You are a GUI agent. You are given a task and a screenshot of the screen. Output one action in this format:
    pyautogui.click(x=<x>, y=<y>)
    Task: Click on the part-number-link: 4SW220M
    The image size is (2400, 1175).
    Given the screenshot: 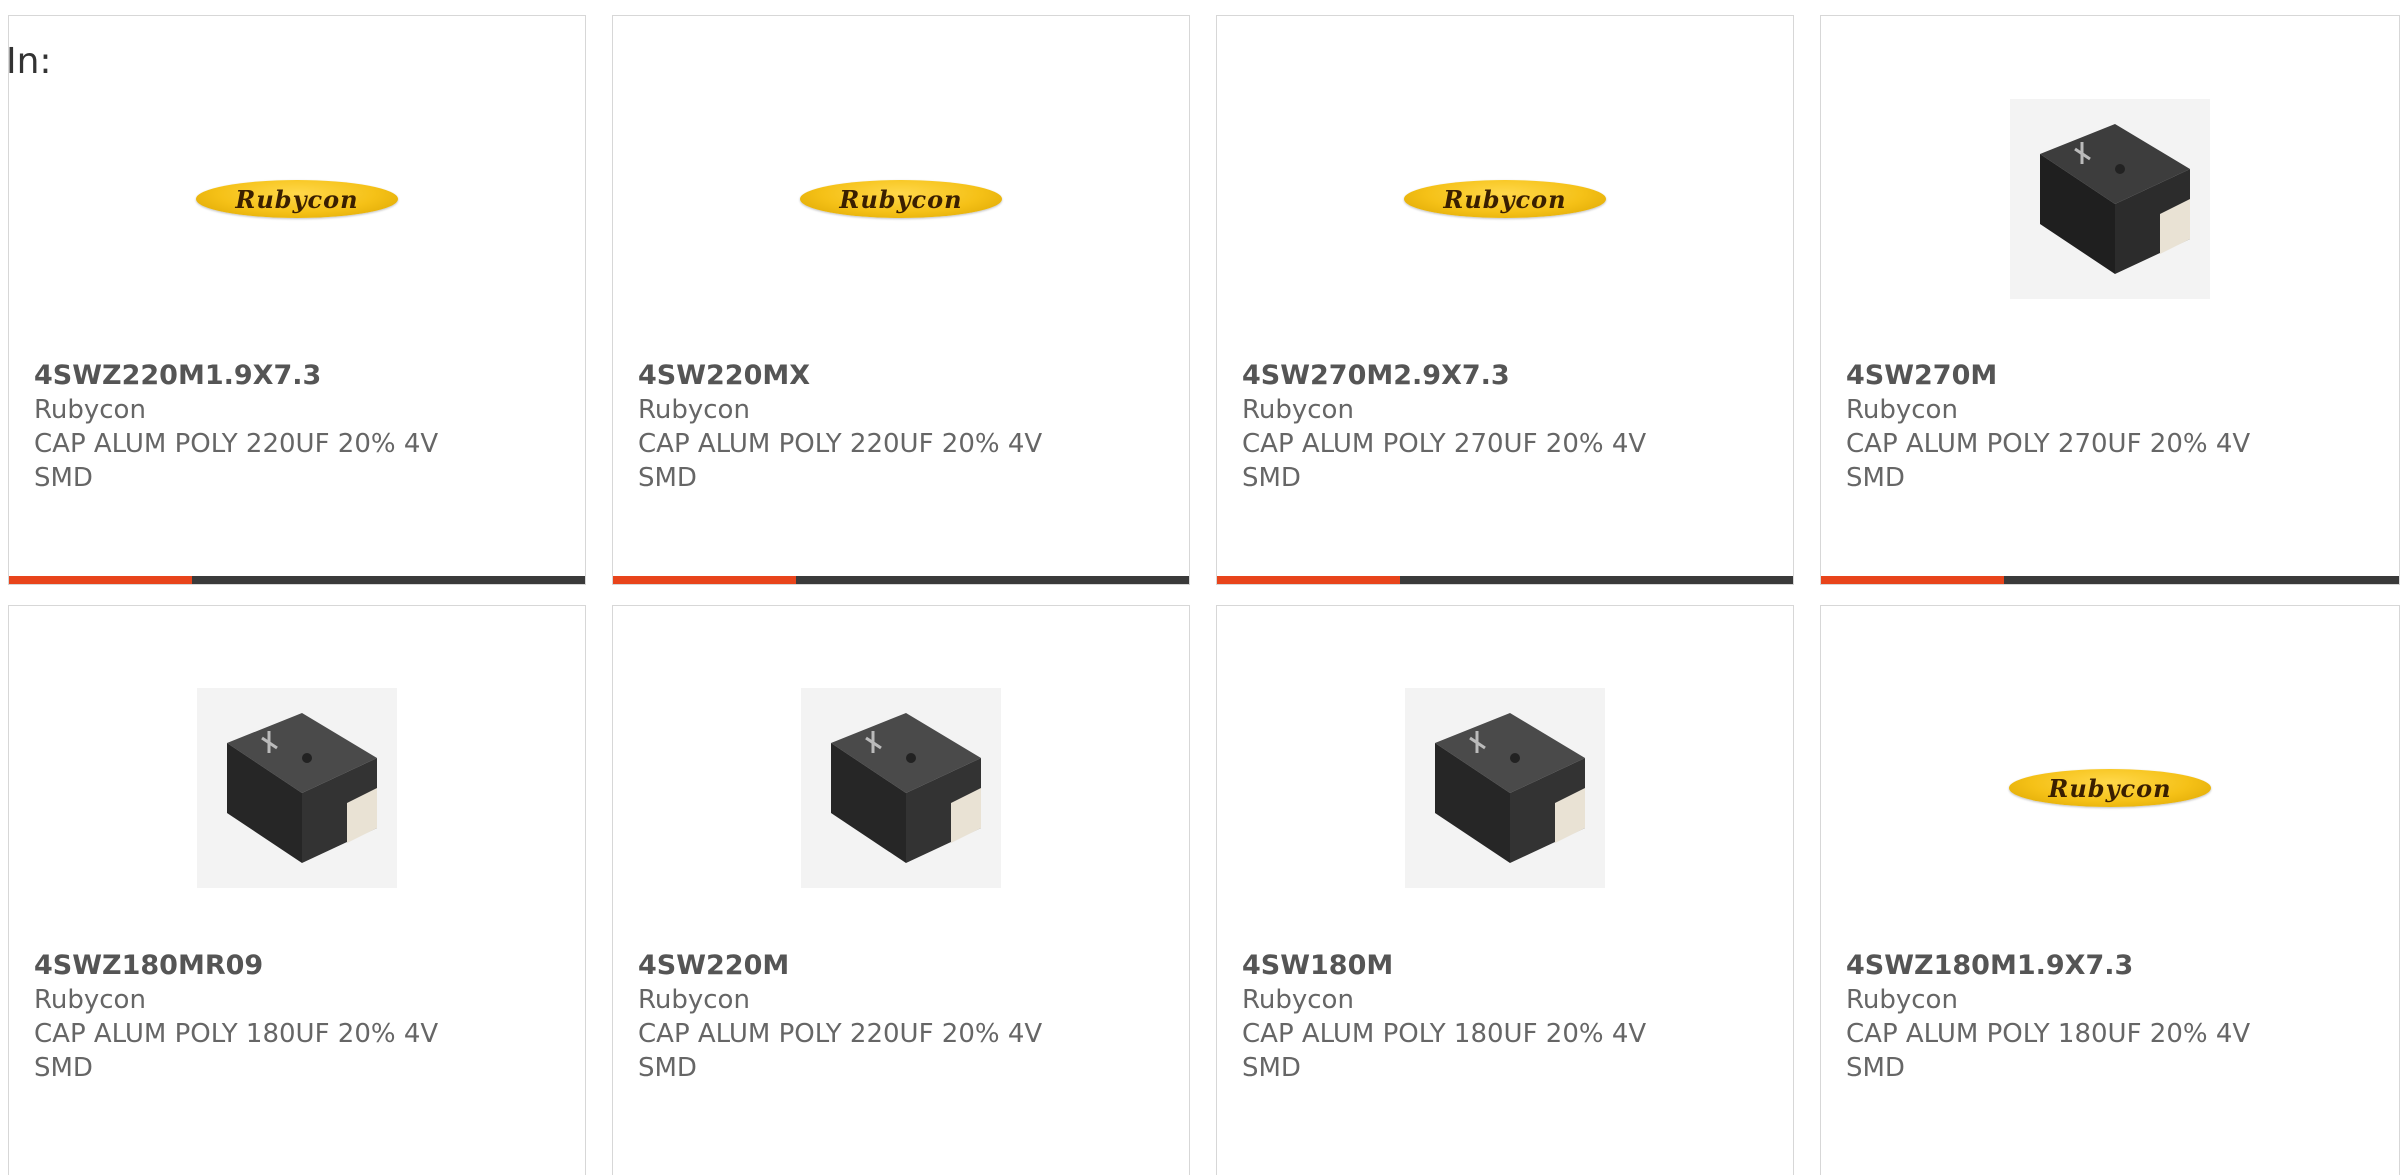 What is the action you would take?
    pyautogui.click(x=903, y=965)
    